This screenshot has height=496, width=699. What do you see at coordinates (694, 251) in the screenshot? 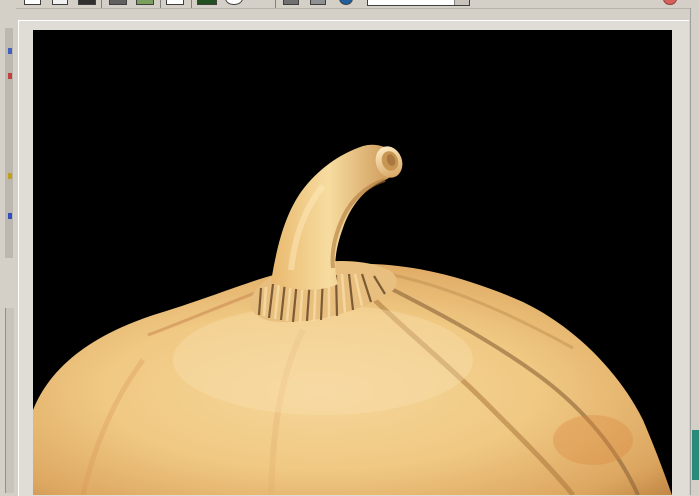
I see `right-panel-strip` at bounding box center [694, 251].